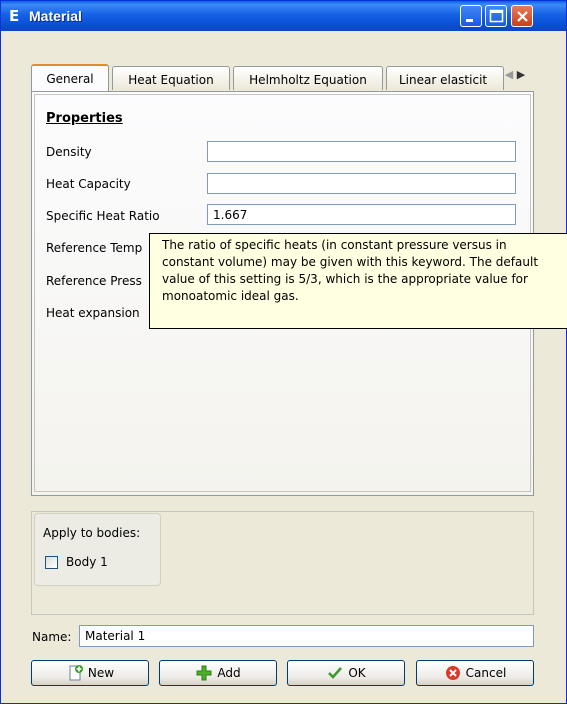  I want to click on name-field: Material 1, so click(306, 636).